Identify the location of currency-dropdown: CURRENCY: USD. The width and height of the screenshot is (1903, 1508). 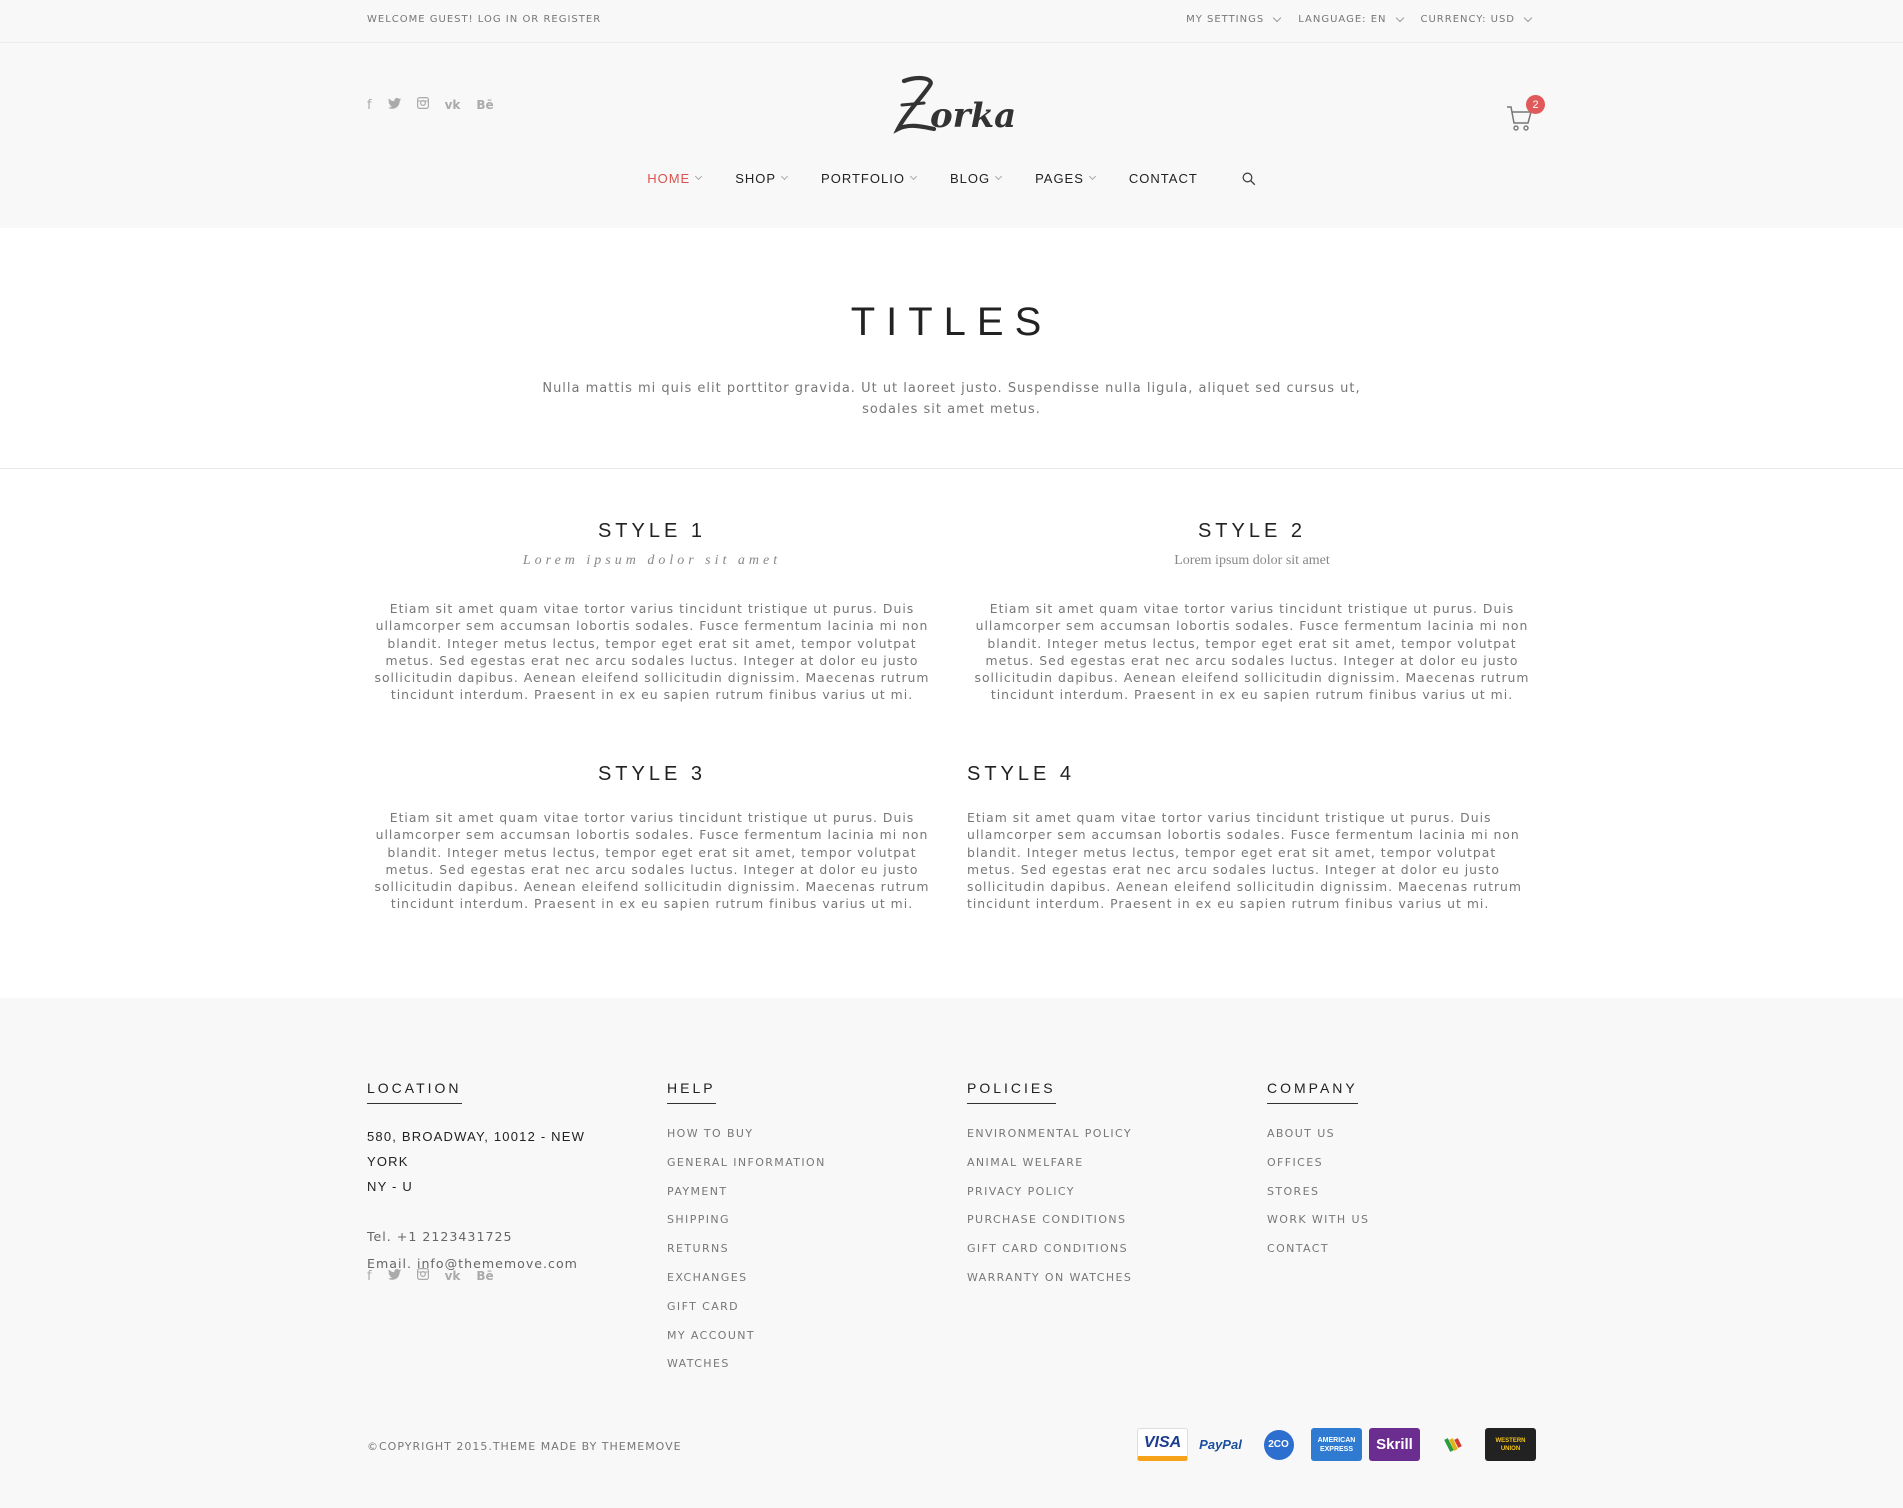
(1476, 19).